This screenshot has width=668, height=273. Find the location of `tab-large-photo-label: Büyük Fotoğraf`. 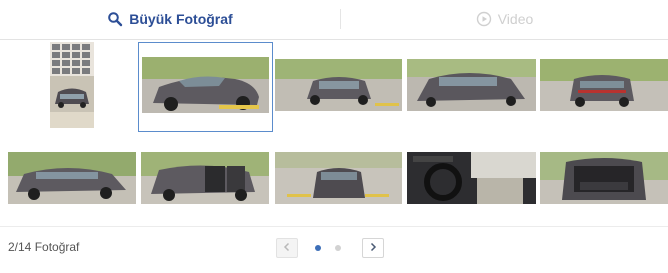

tab-large-photo-label: Büyük Fotoğraf is located at coordinates (181, 19).